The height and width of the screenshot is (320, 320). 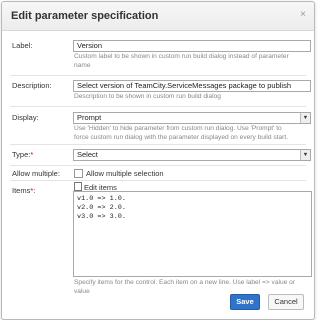 I want to click on type-field-label: Type:*, so click(x=22, y=154).